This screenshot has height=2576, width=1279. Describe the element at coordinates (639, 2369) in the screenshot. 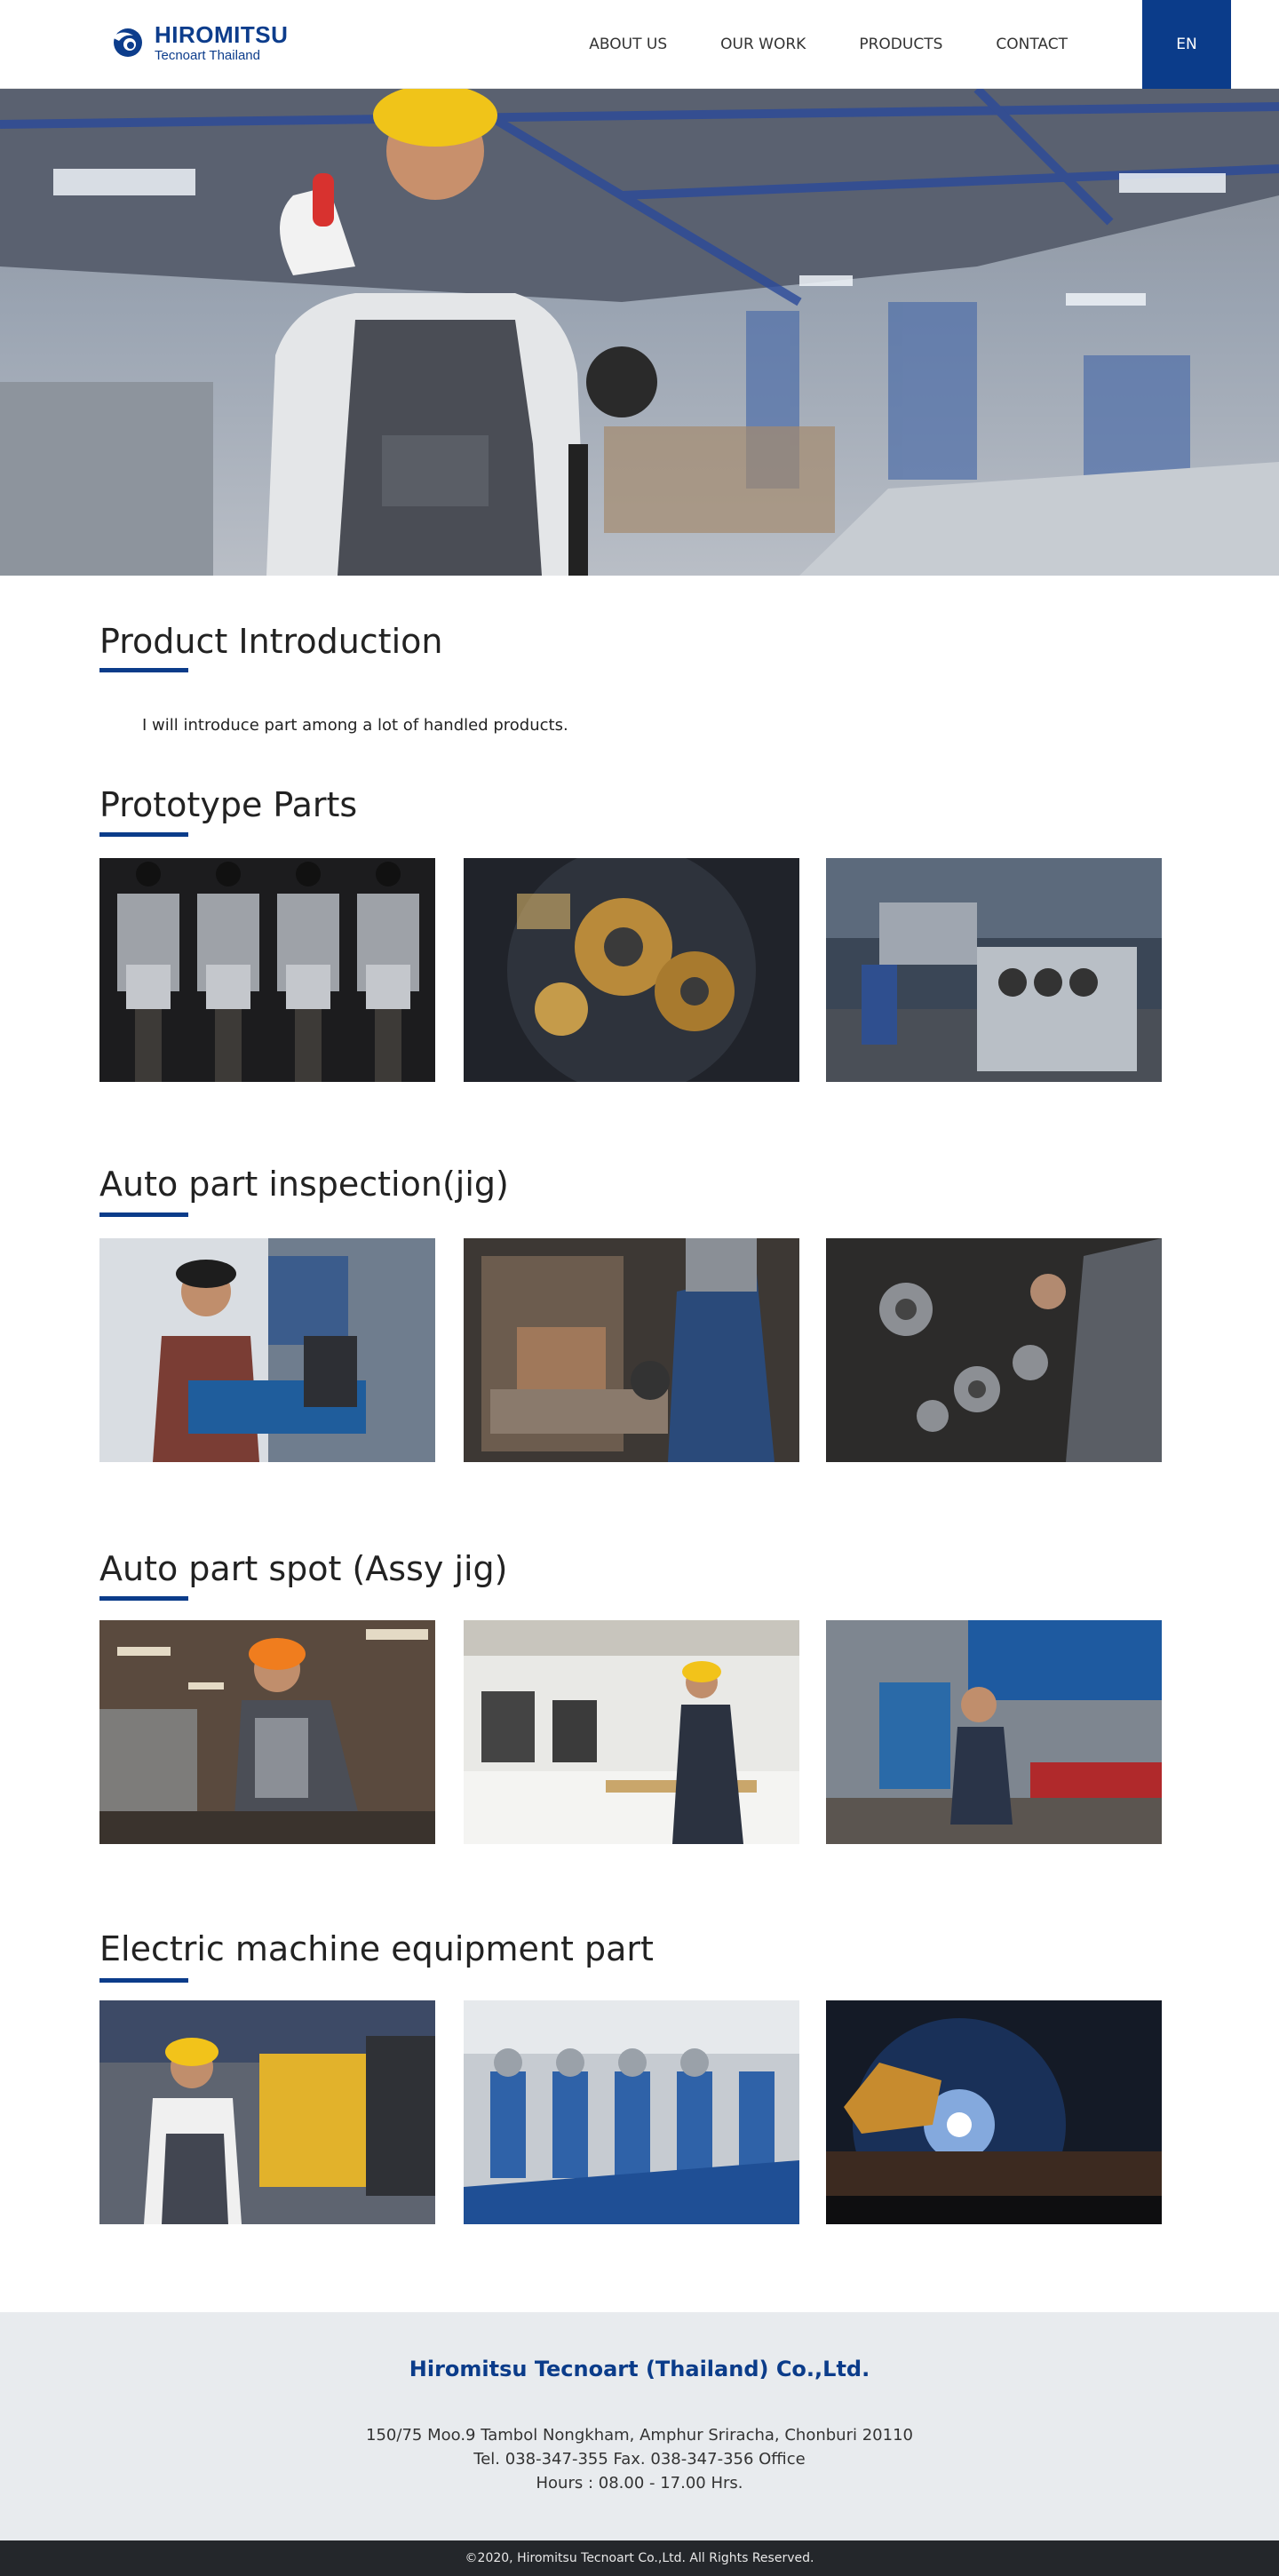

I see `footer-company-name: Hiromitsu Tecnoart (Thailand) Co.,Ltd.` at that location.